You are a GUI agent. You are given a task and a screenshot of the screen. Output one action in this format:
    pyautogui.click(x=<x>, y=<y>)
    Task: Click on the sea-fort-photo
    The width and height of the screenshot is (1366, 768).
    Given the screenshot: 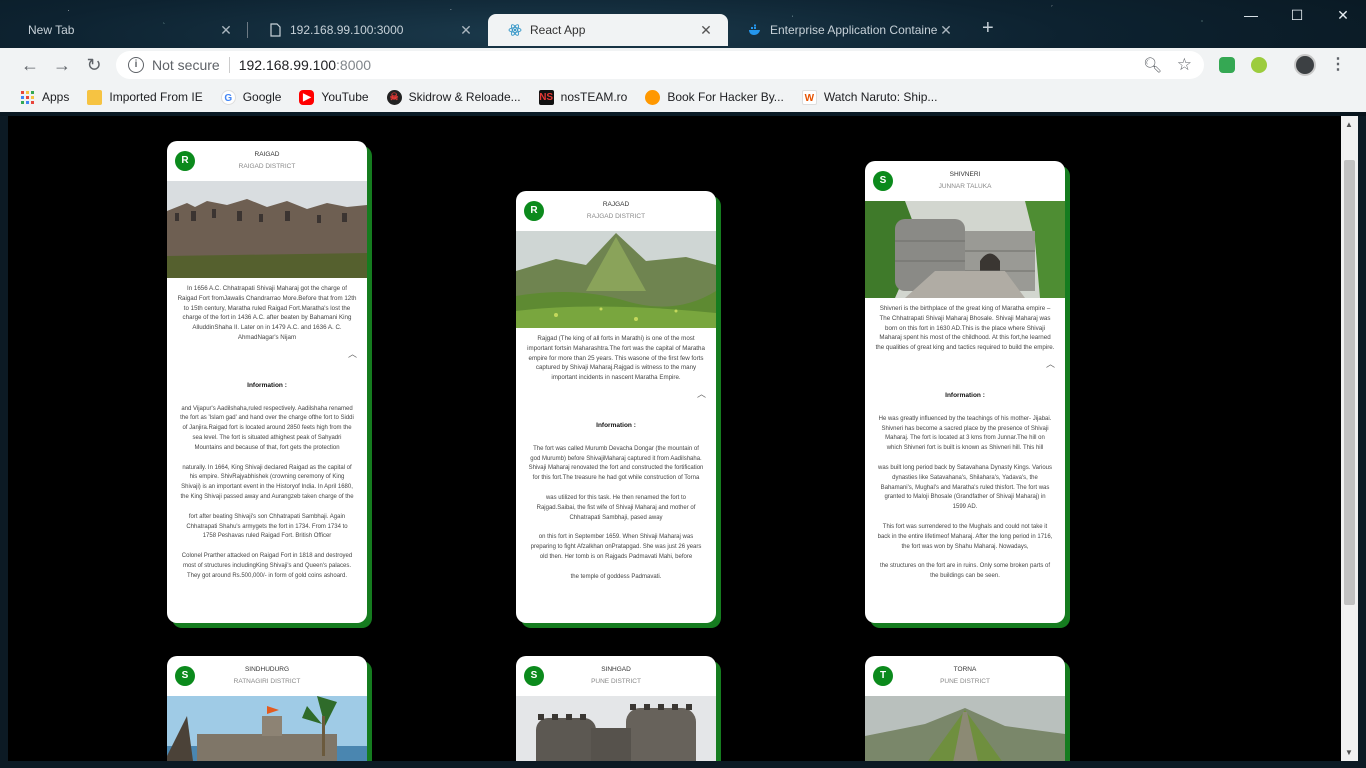 What is the action you would take?
    pyautogui.click(x=267, y=728)
    